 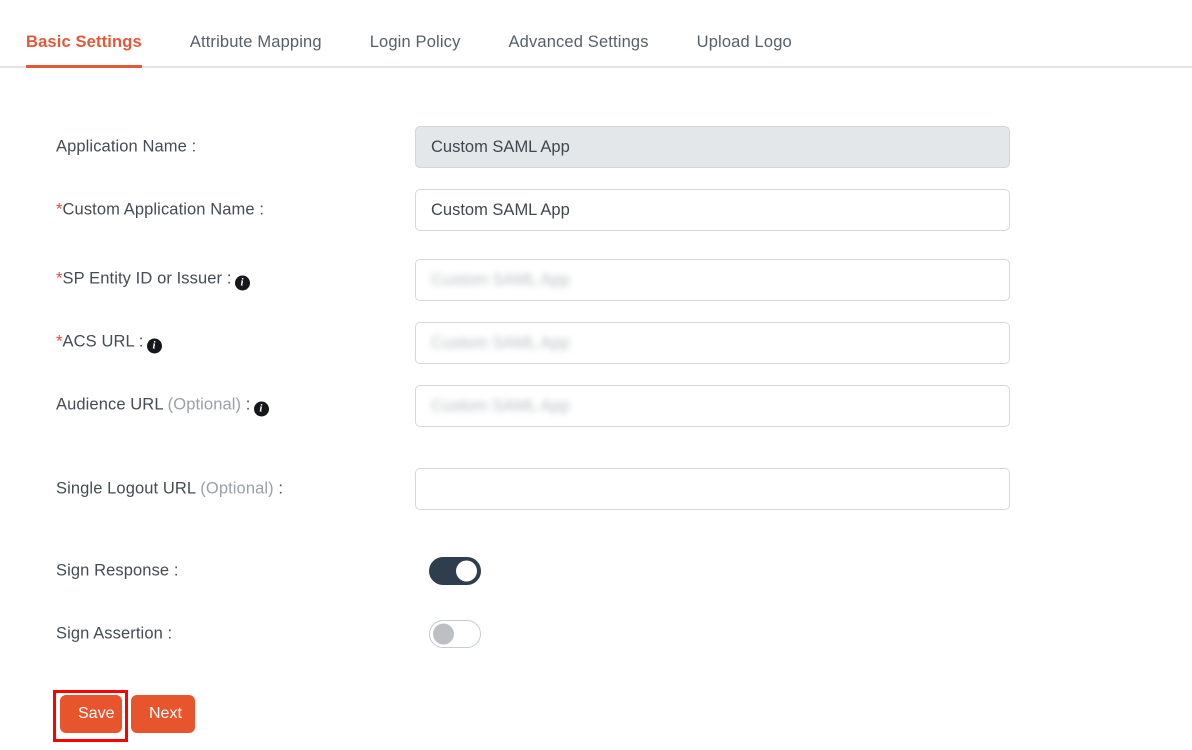 I want to click on label-acs-url: *ACS URL :i, so click(x=109, y=343).